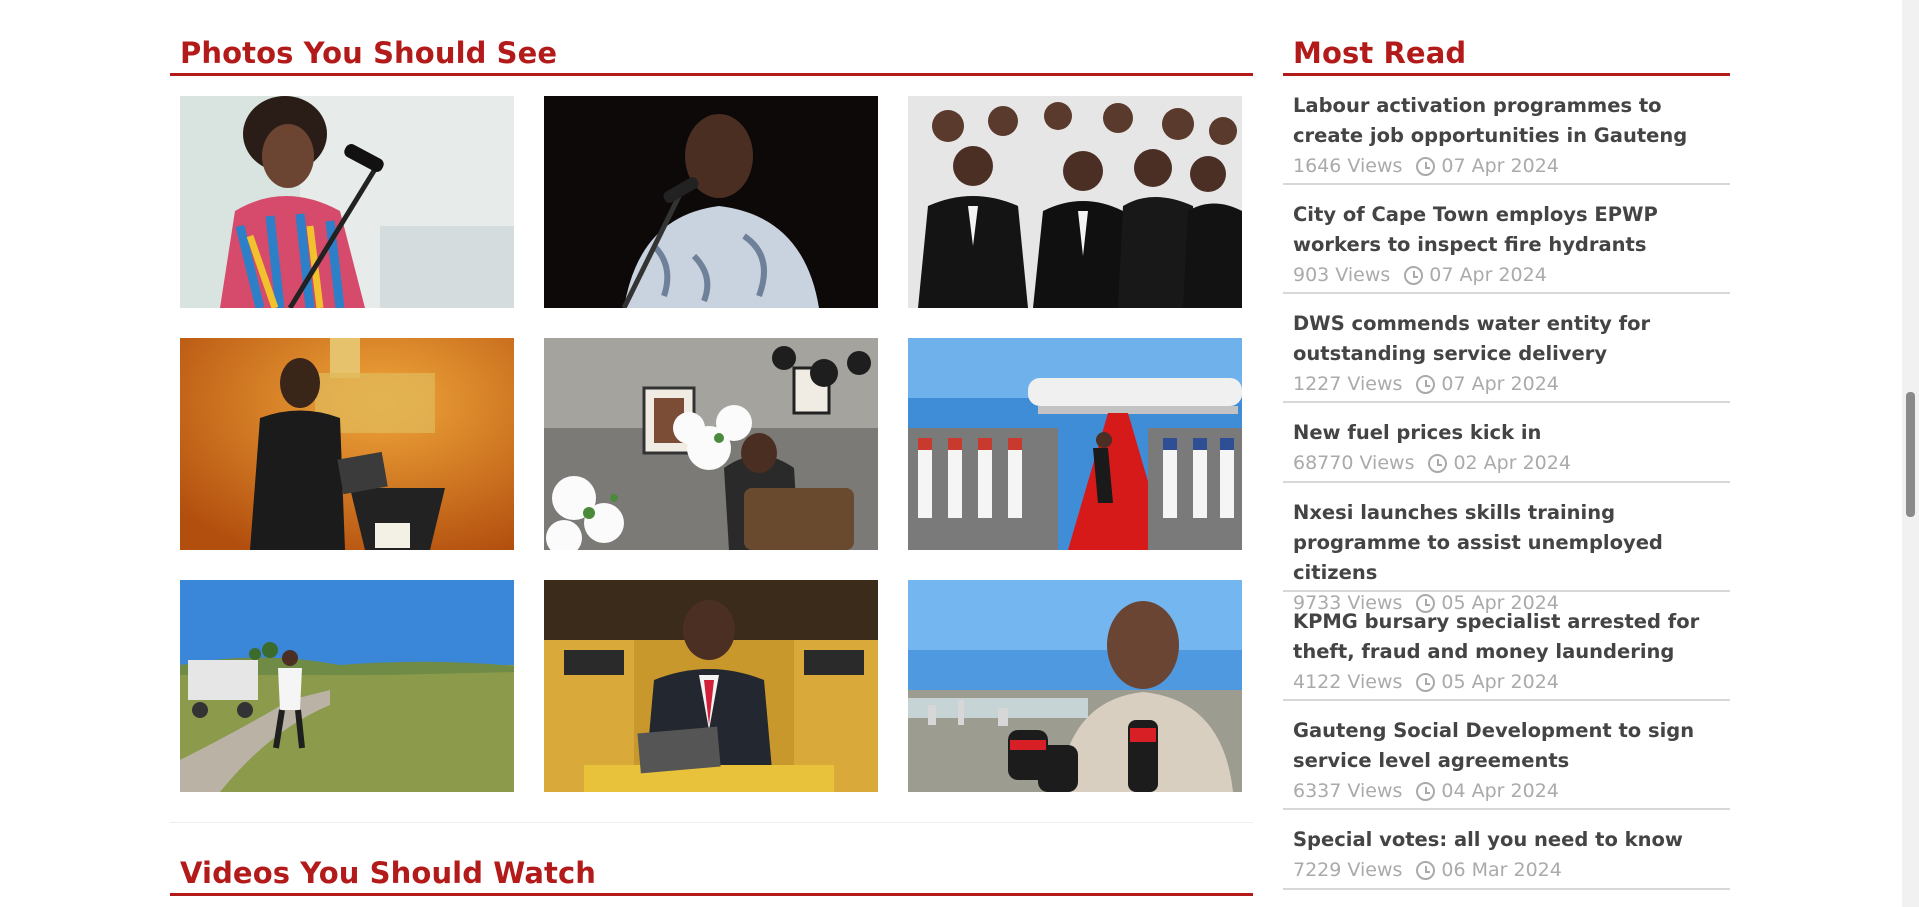  I want to click on scrollbar-thumb, so click(1910, 454).